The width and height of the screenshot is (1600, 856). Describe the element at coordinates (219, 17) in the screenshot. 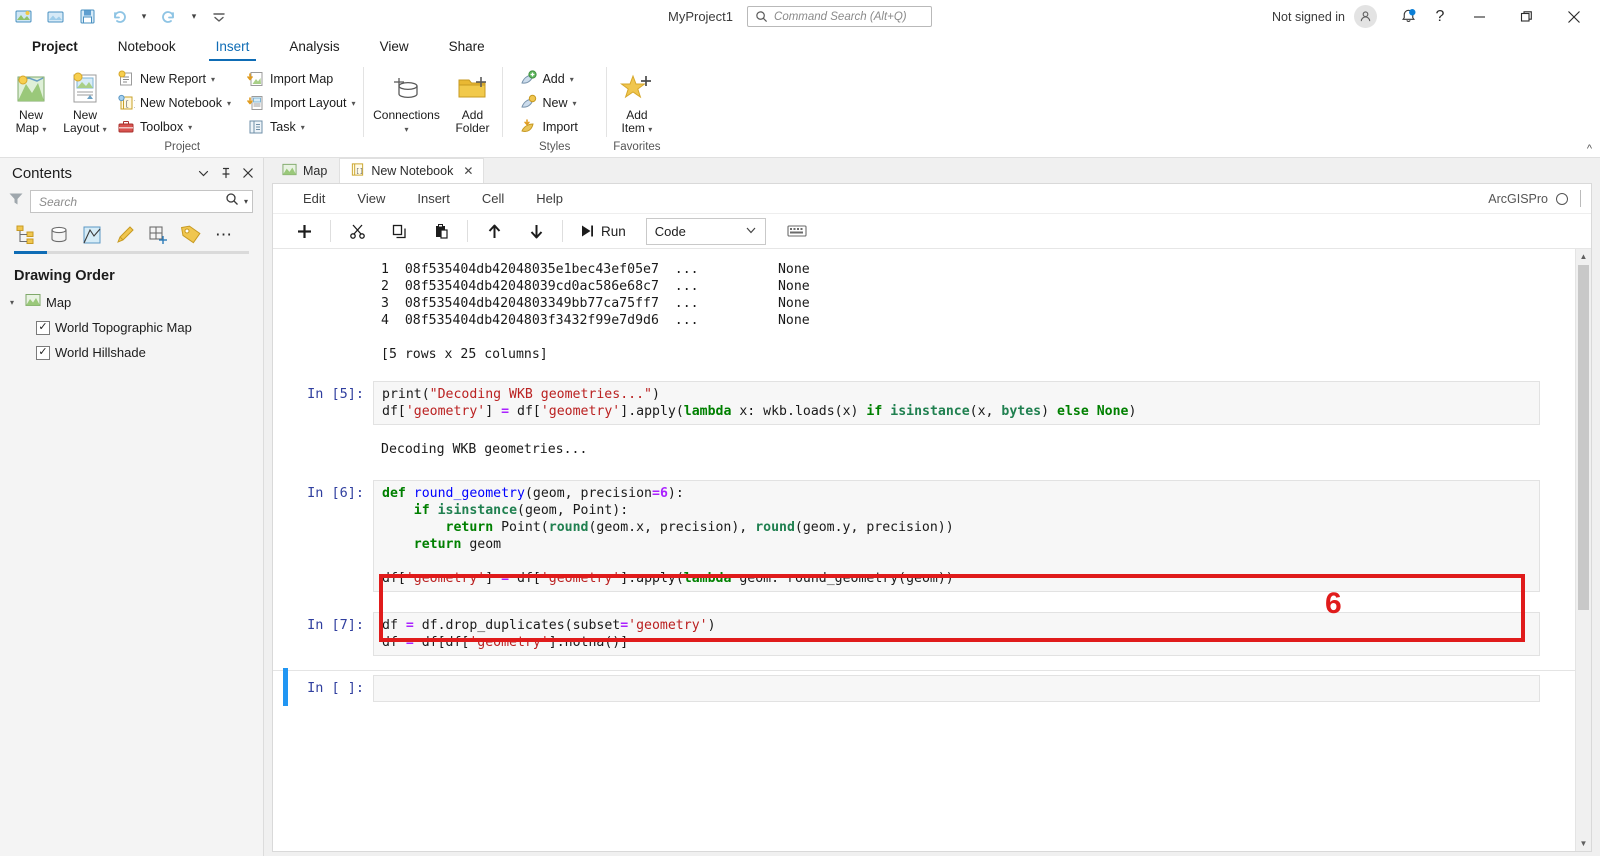

I see `customize-quick-access-icon` at that location.